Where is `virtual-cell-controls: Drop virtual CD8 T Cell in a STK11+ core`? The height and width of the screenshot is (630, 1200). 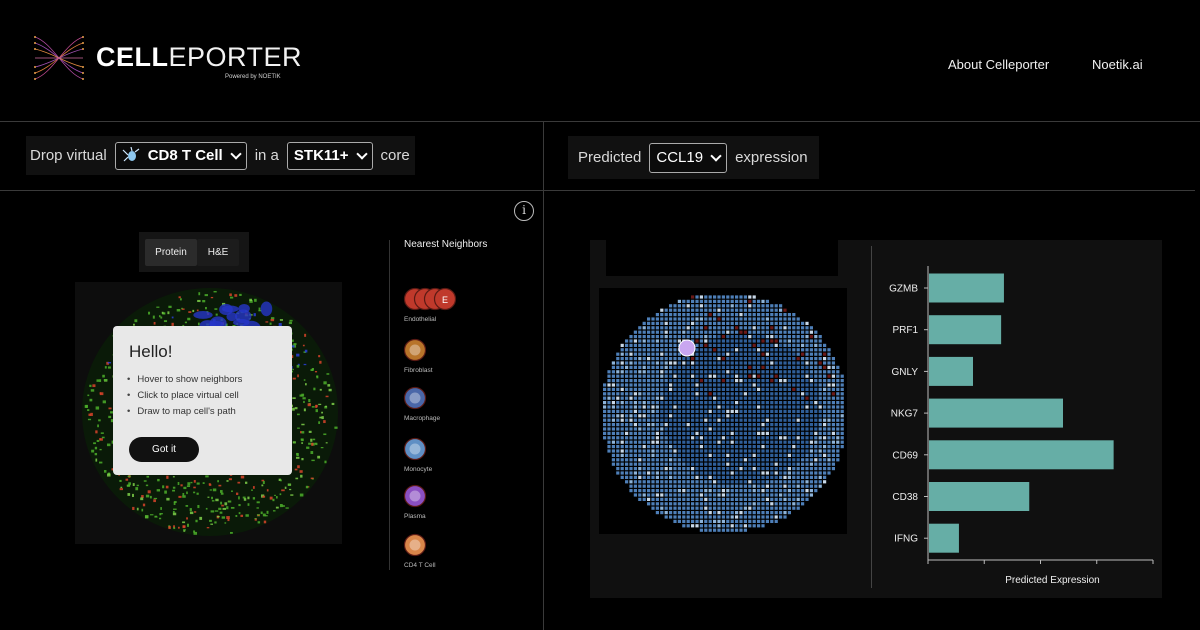 virtual-cell-controls: Drop virtual CD8 T Cell in a STK11+ core is located at coordinates (220, 155).